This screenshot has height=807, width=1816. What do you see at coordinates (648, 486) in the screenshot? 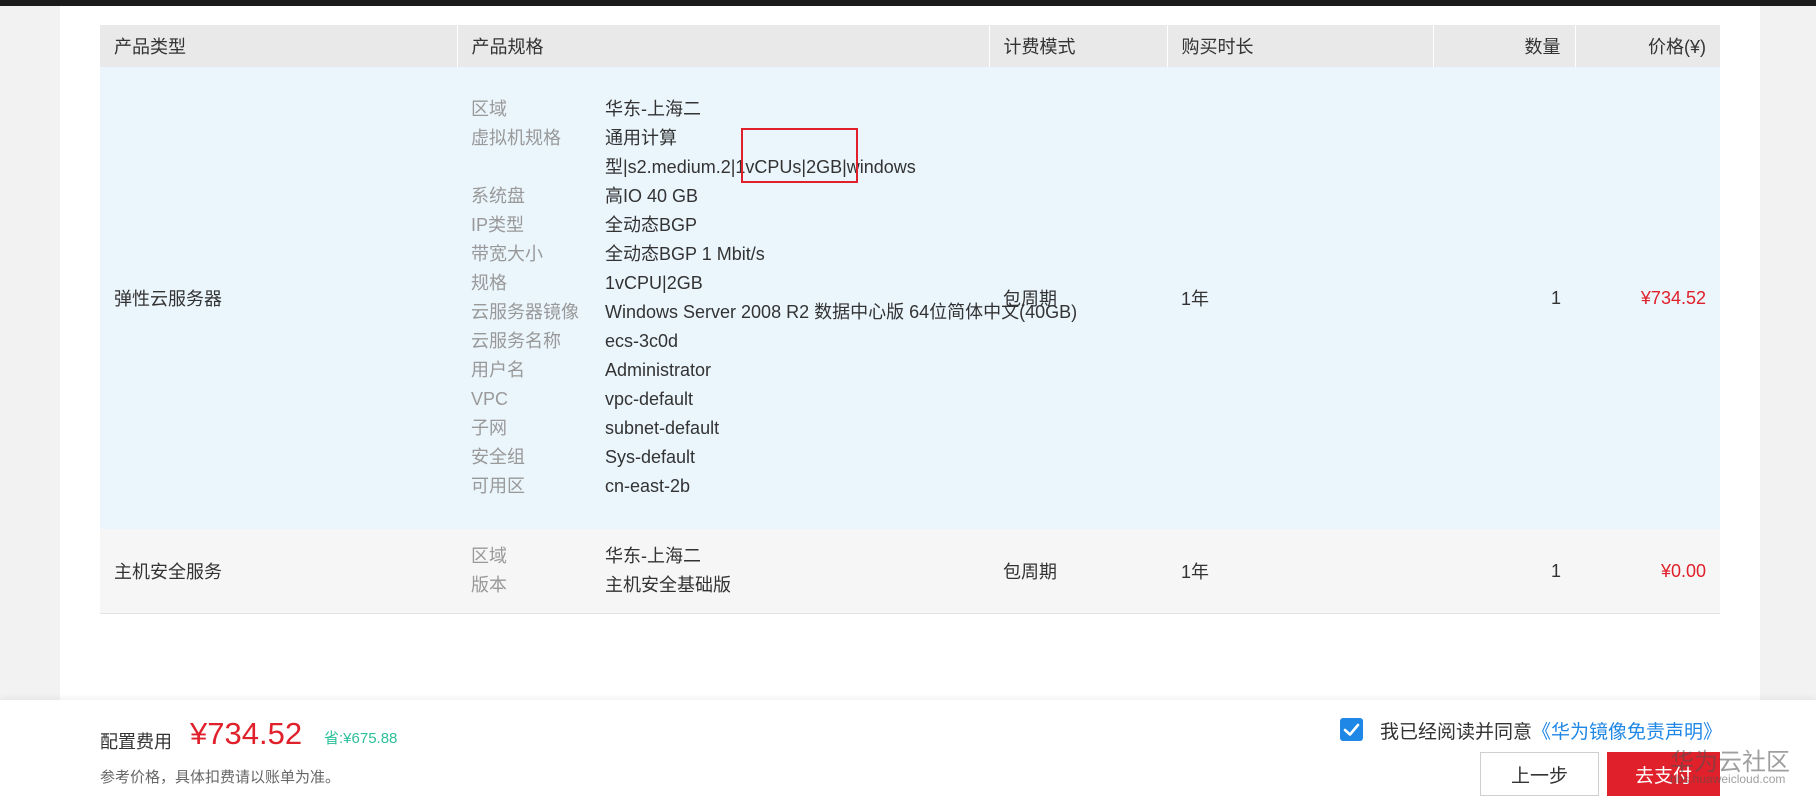
I see `spec-value: cn-east-2b` at bounding box center [648, 486].